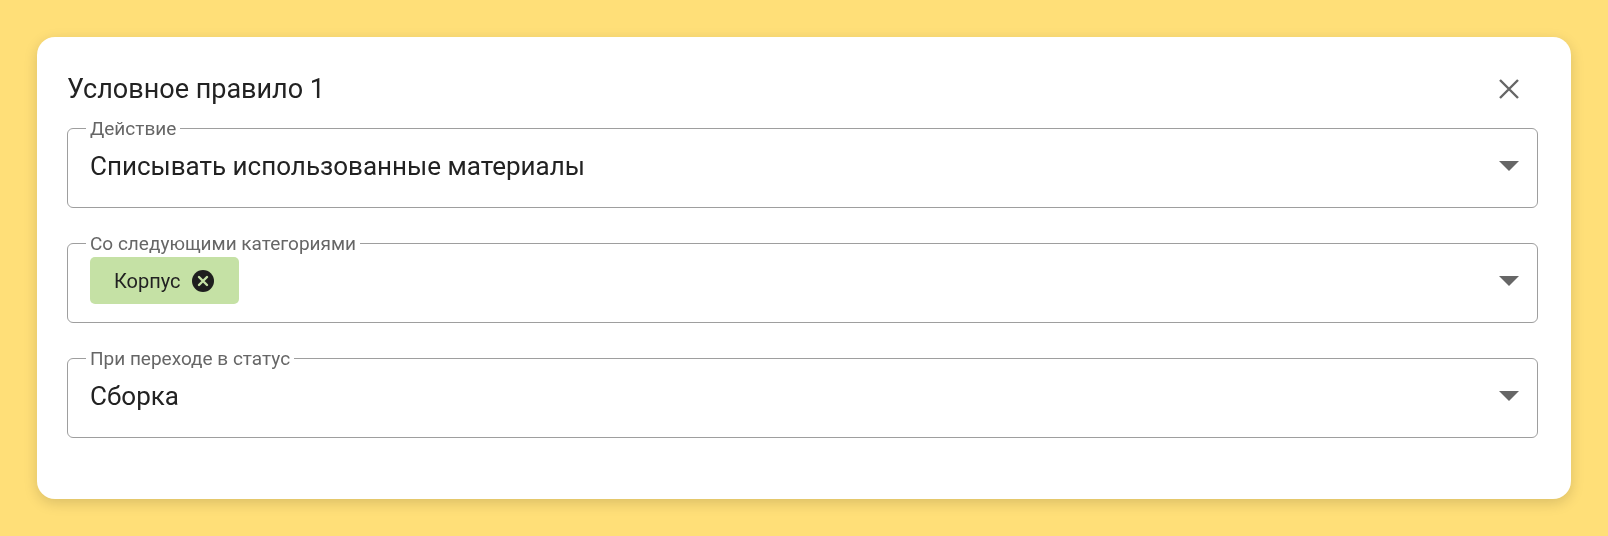 This screenshot has width=1608, height=536. Describe the element at coordinates (202, 280) in the screenshot. I see `remove-icon` at that location.